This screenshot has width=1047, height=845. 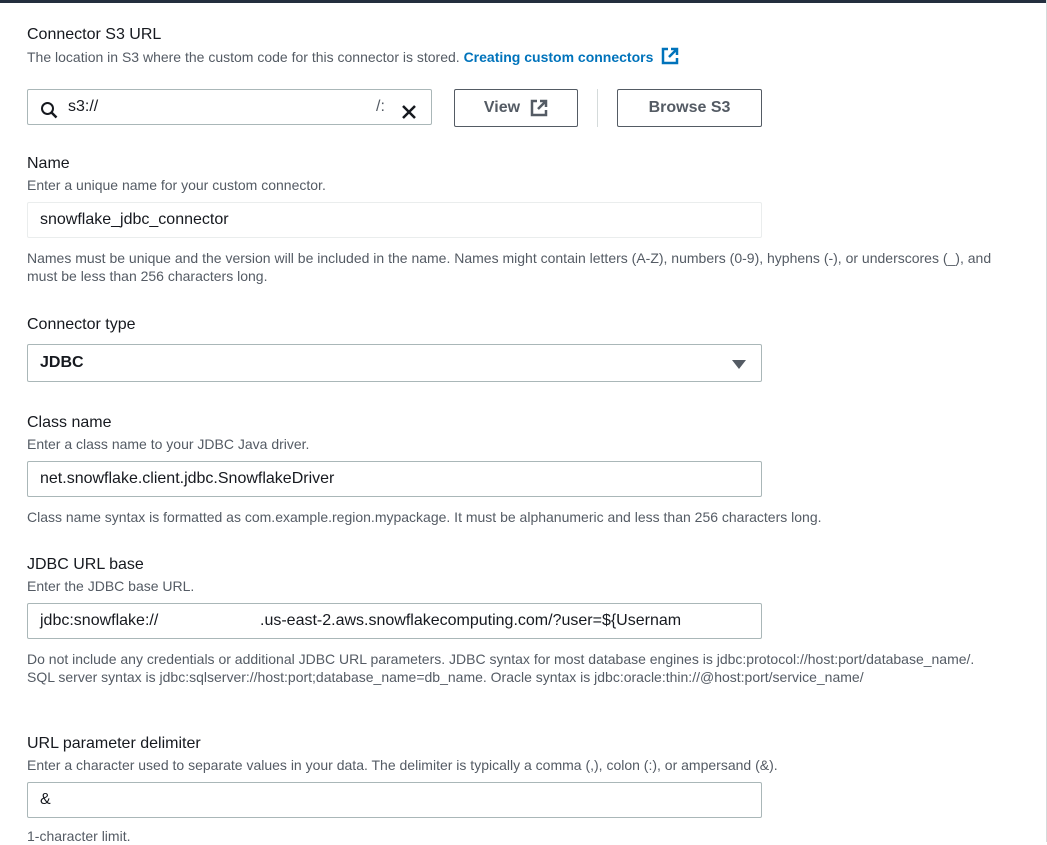 What do you see at coordinates (79, 836) in the screenshot?
I see `delimiter-help: 1-character limit.` at bounding box center [79, 836].